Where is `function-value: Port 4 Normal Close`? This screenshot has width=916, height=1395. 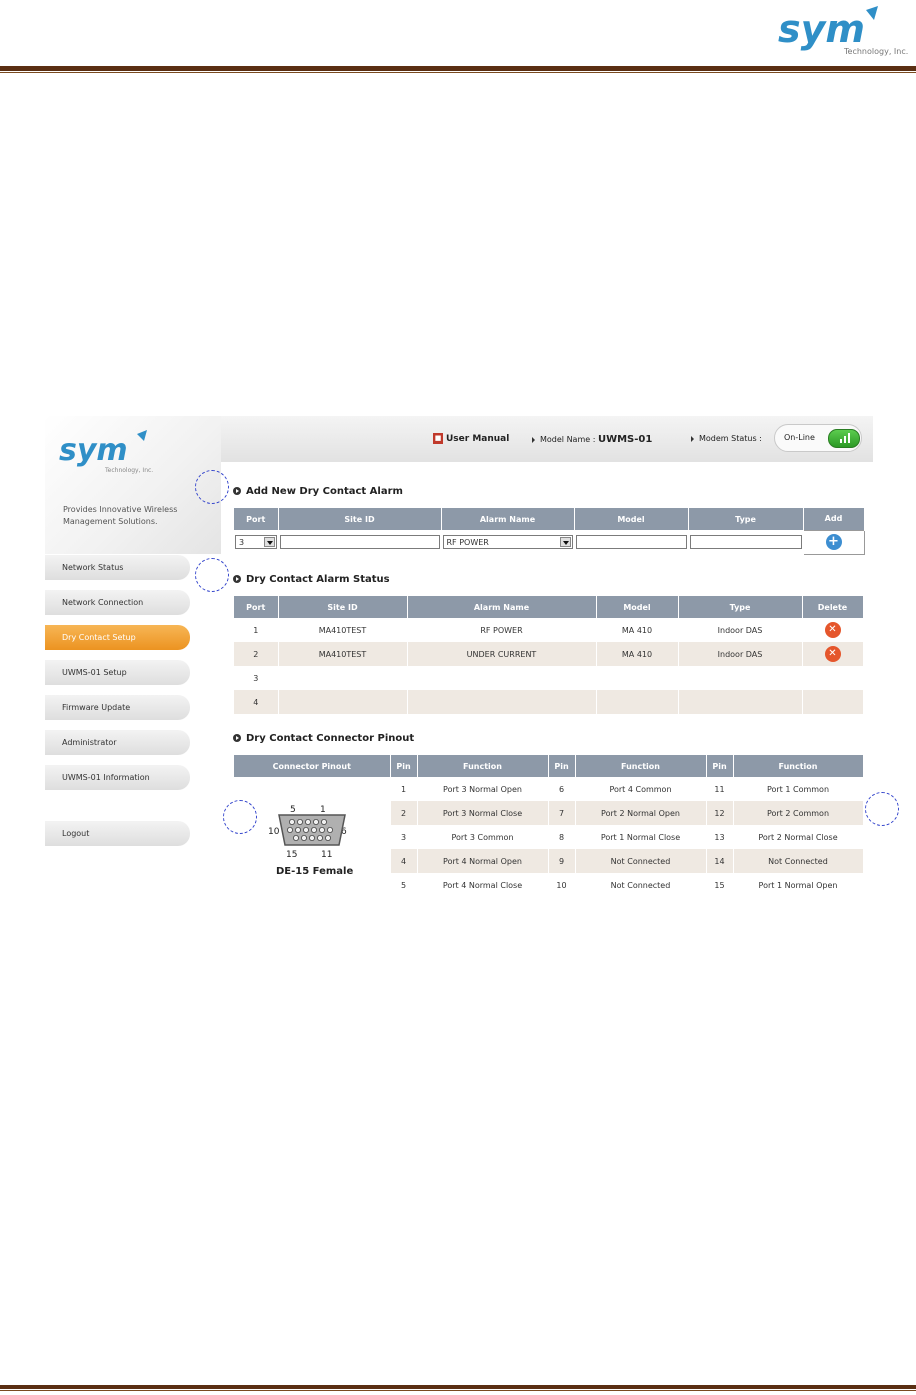 function-value: Port 4 Normal Close is located at coordinates (483, 885).